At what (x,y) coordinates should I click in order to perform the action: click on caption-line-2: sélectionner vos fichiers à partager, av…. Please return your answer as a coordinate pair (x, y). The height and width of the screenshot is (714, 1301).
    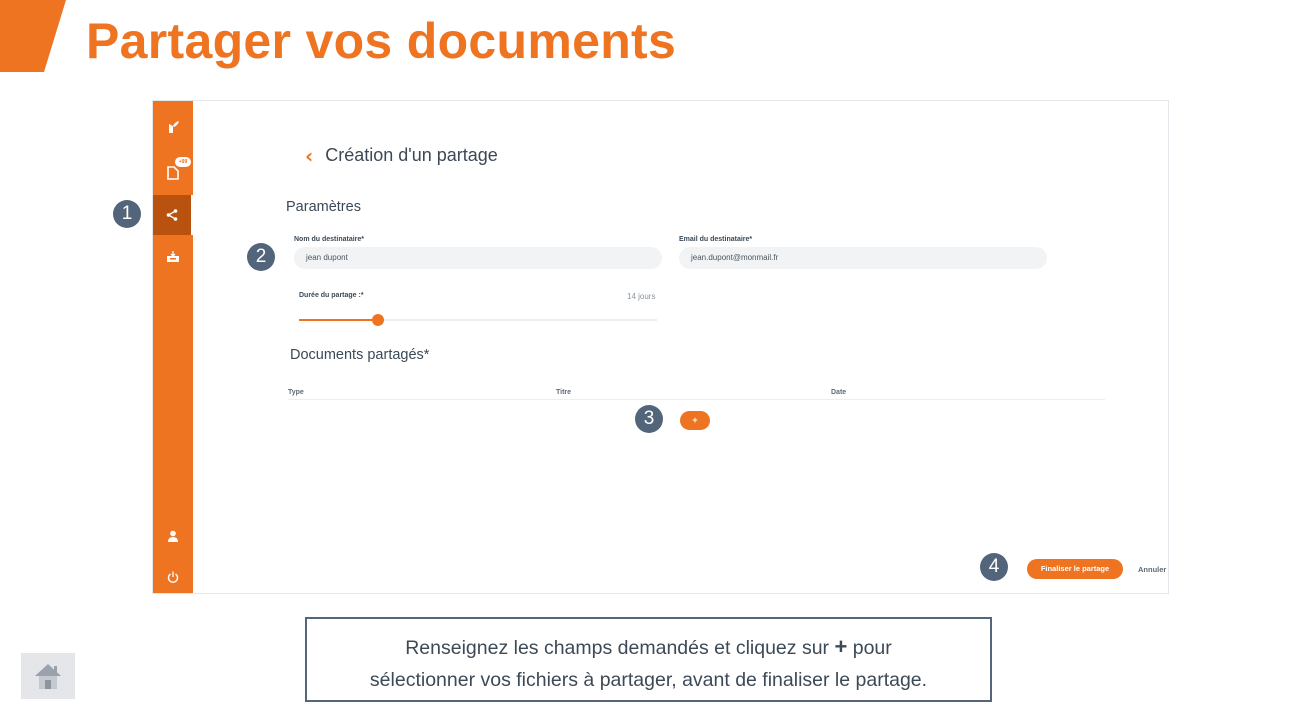
    Looking at the image, I should click on (648, 680).